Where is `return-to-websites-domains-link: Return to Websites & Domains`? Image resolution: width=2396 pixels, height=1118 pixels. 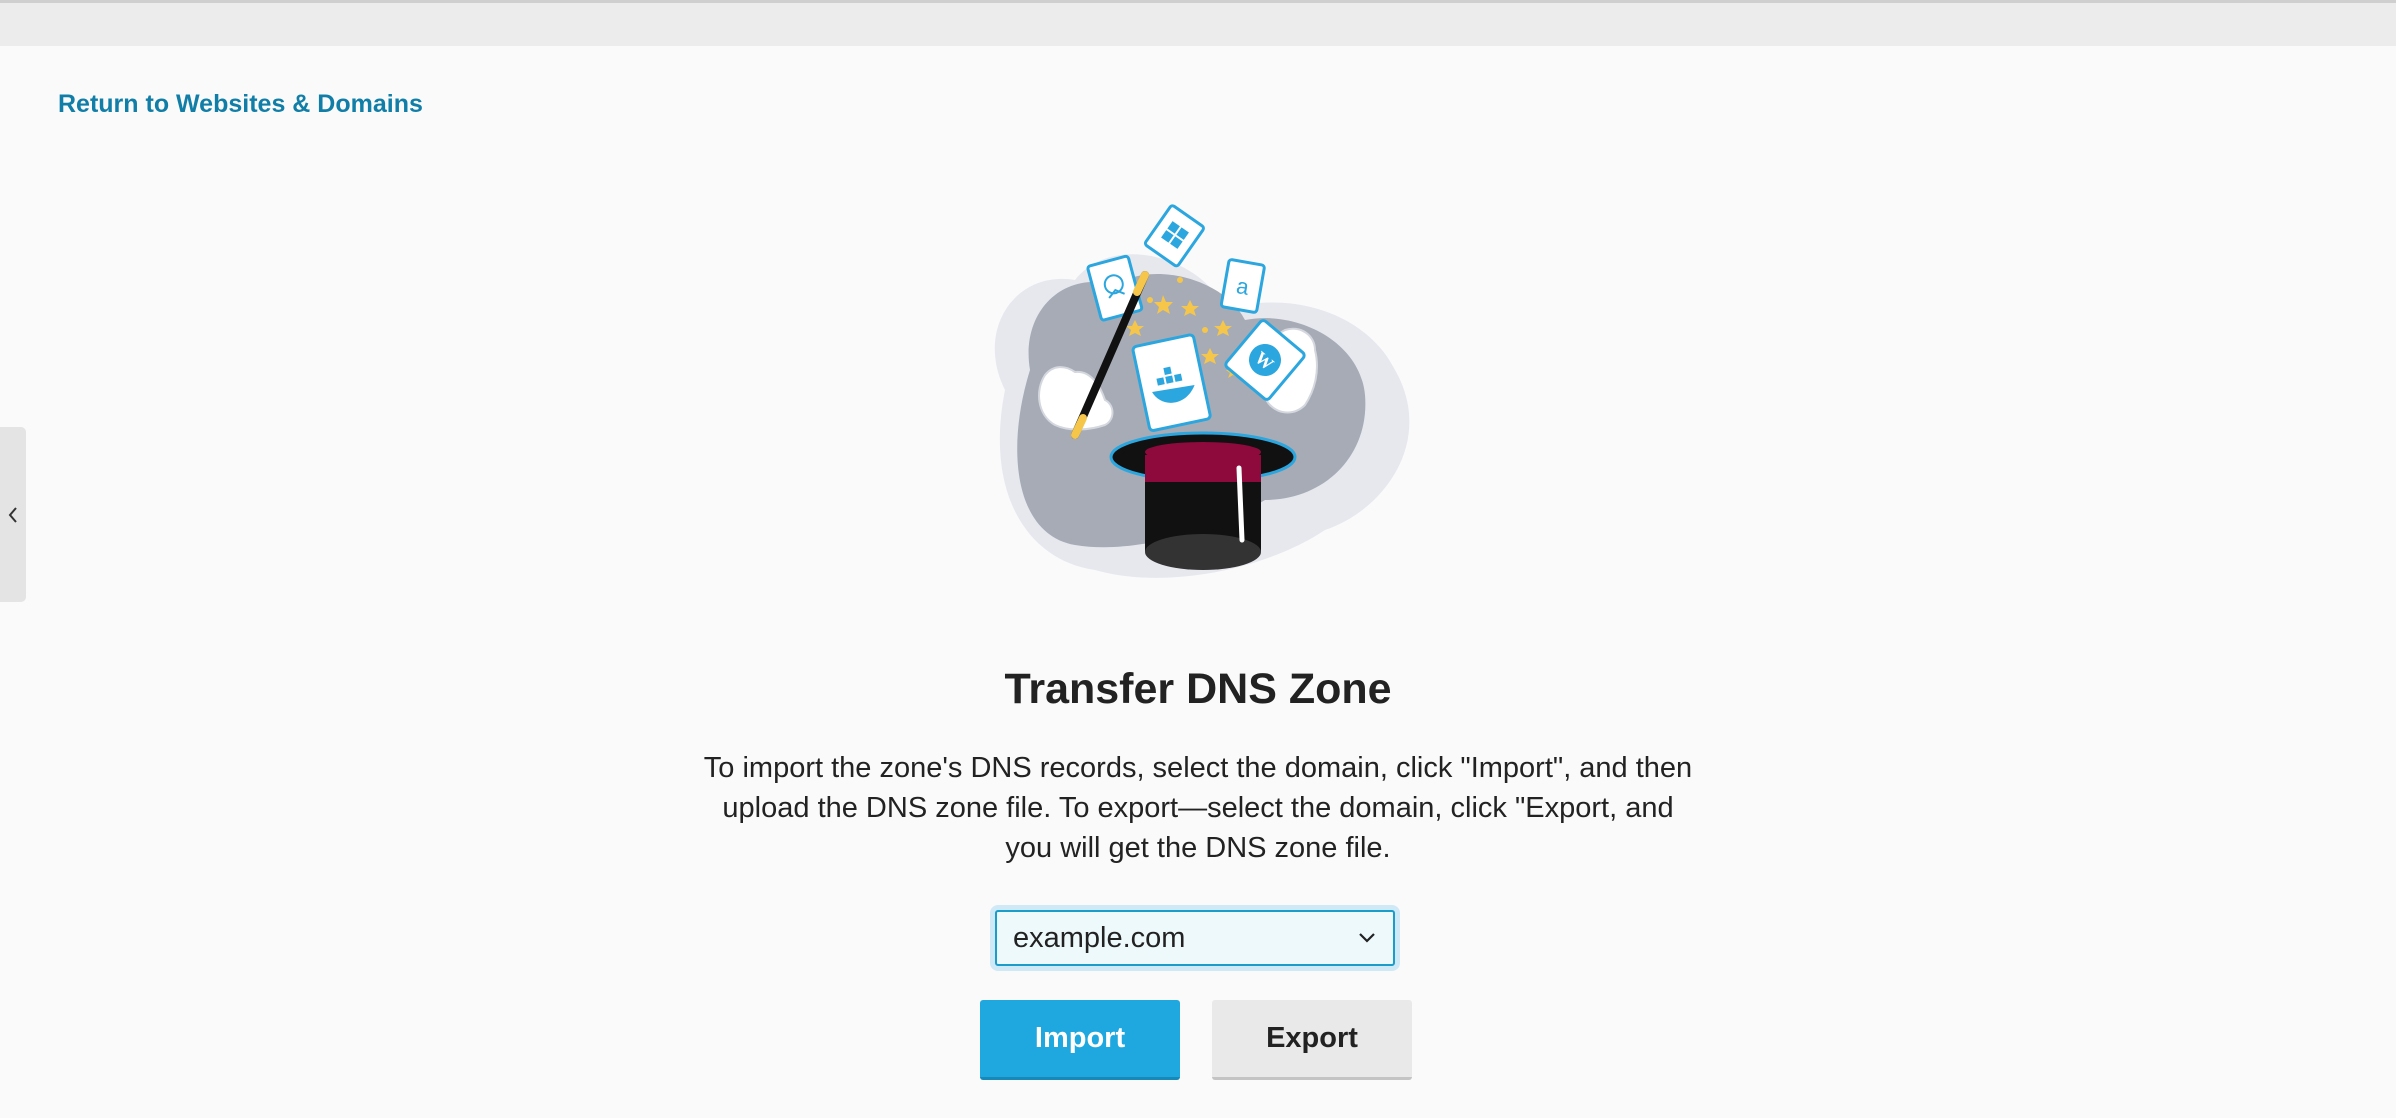
return-to-websites-domains-link: Return to Websites & Domains is located at coordinates (240, 104).